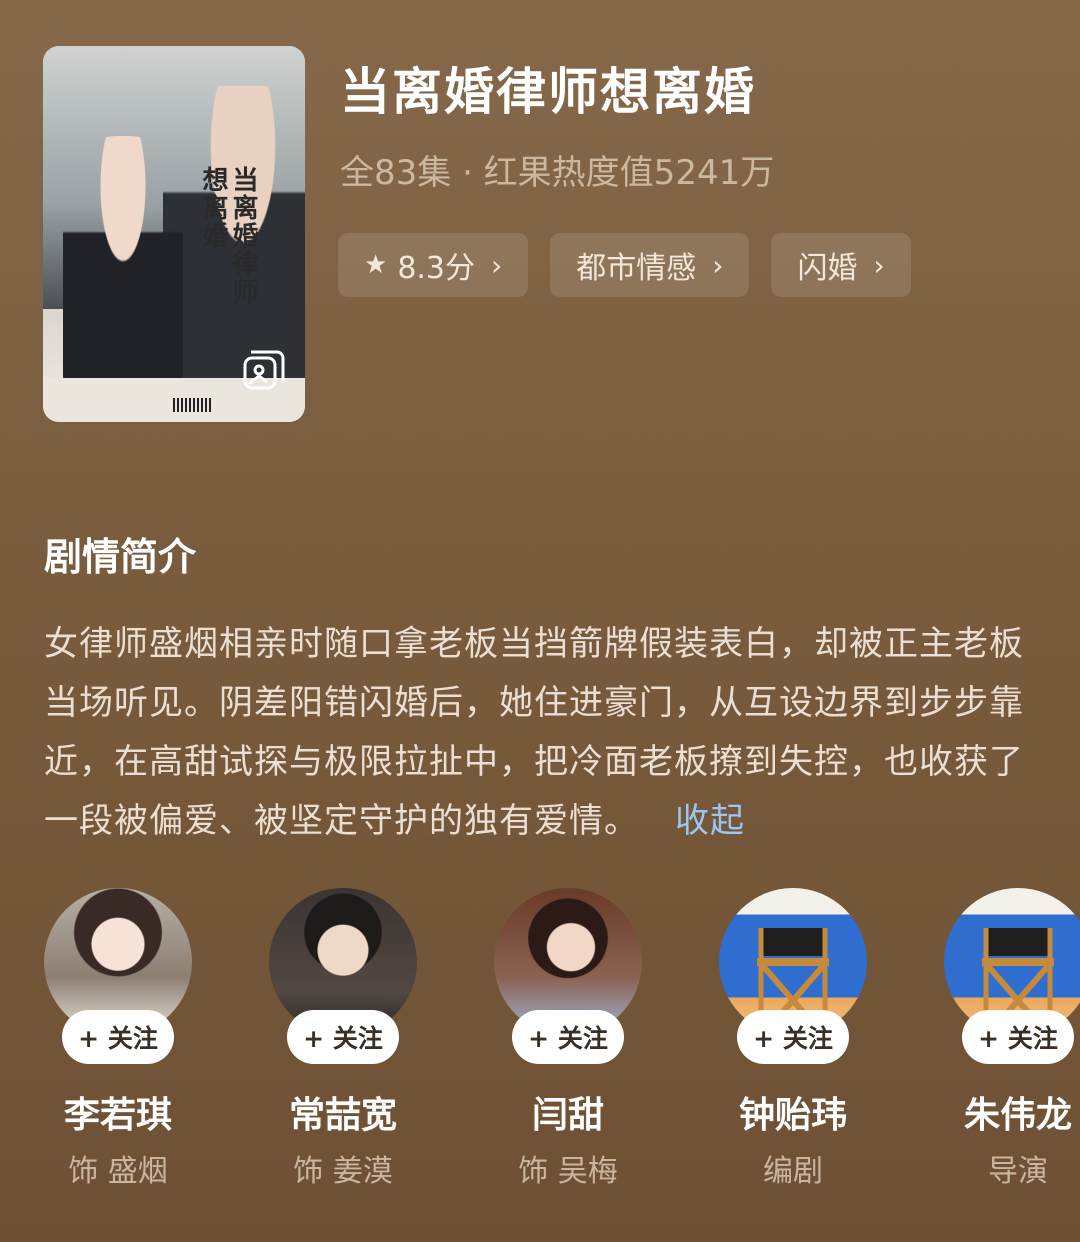 The height and width of the screenshot is (1242, 1080). What do you see at coordinates (342, 1115) in the screenshot?
I see `cast-name: 常喆宽` at bounding box center [342, 1115].